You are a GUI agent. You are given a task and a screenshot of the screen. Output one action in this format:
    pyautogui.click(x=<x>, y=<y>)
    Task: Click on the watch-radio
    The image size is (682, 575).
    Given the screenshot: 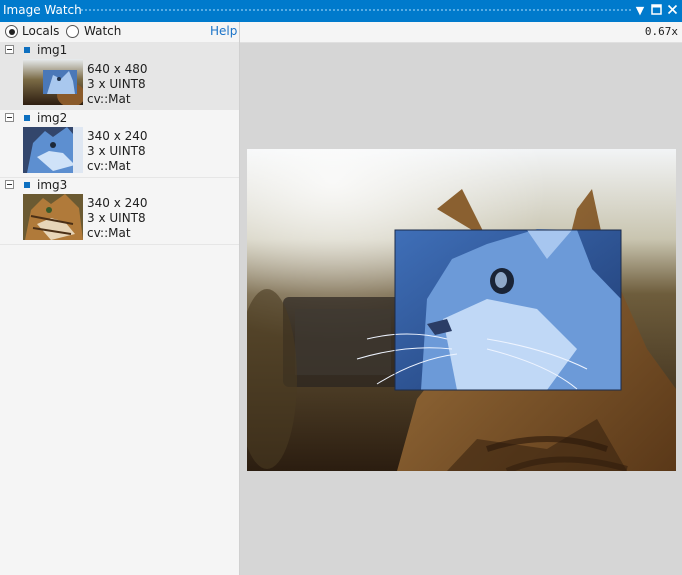 What is the action you would take?
    pyautogui.click(x=72, y=31)
    